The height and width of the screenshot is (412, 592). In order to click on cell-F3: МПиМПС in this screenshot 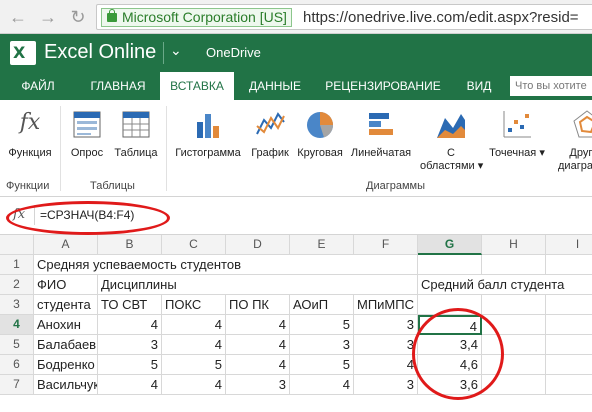, I will do `click(386, 305)`.